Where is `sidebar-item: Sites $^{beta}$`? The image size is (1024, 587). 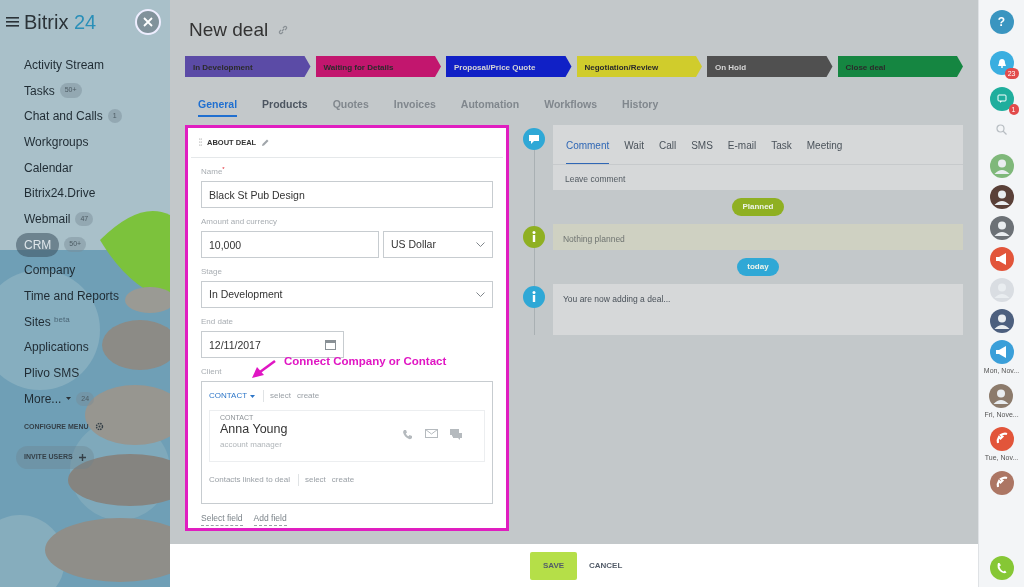
sidebar-item: Sites $^{beta}$ is located at coordinates (47, 321).